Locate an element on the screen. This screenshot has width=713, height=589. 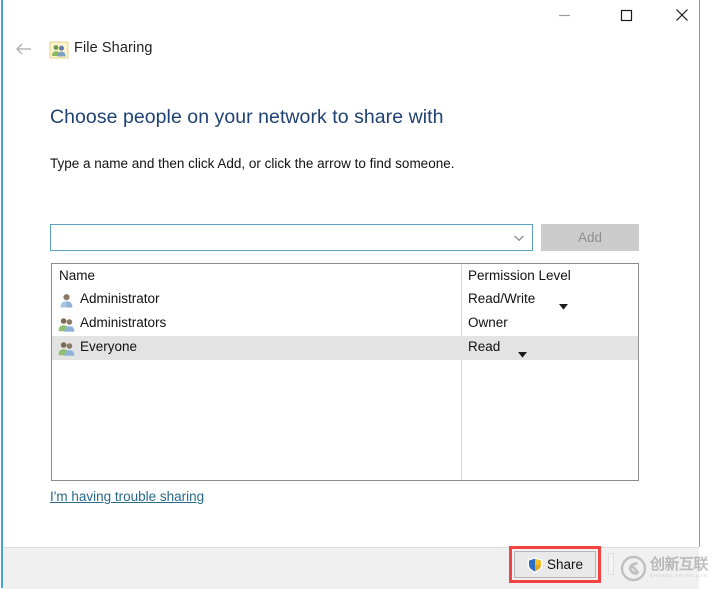
maximize-icon is located at coordinates (626, 15).